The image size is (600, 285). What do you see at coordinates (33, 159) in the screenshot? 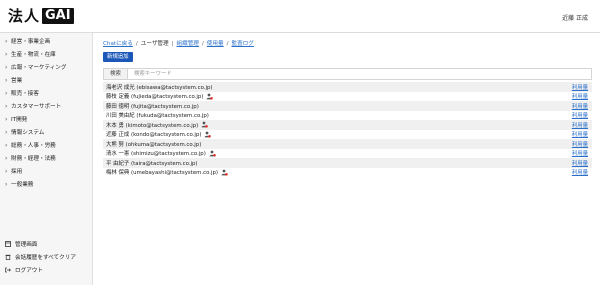
I see `sidebar-item-label: 財務・経理・法務` at bounding box center [33, 159].